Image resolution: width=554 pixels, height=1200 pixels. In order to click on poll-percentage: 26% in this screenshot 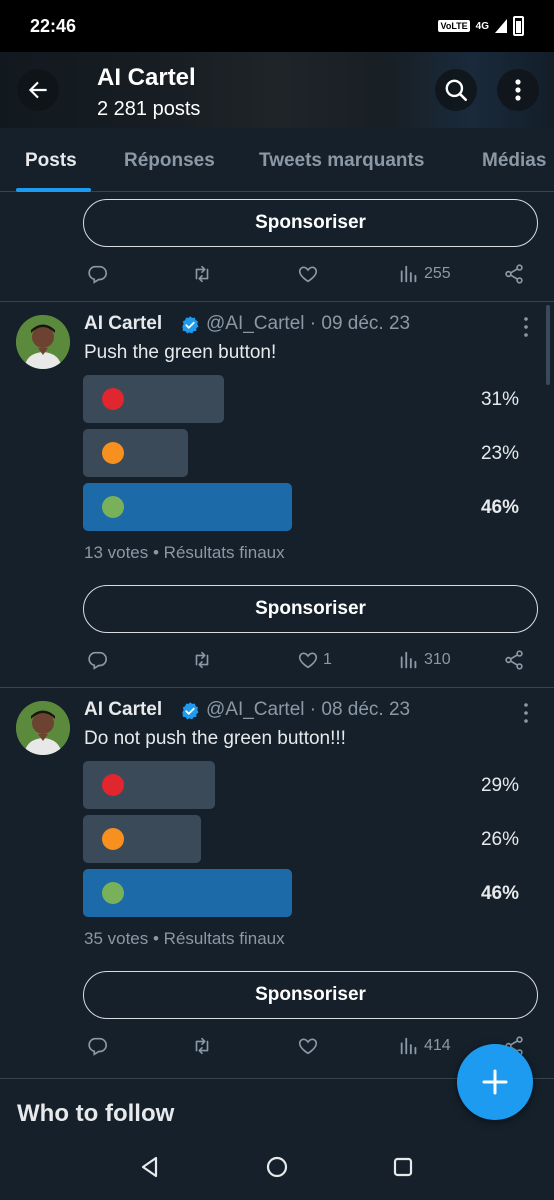, I will do `click(499, 839)`.